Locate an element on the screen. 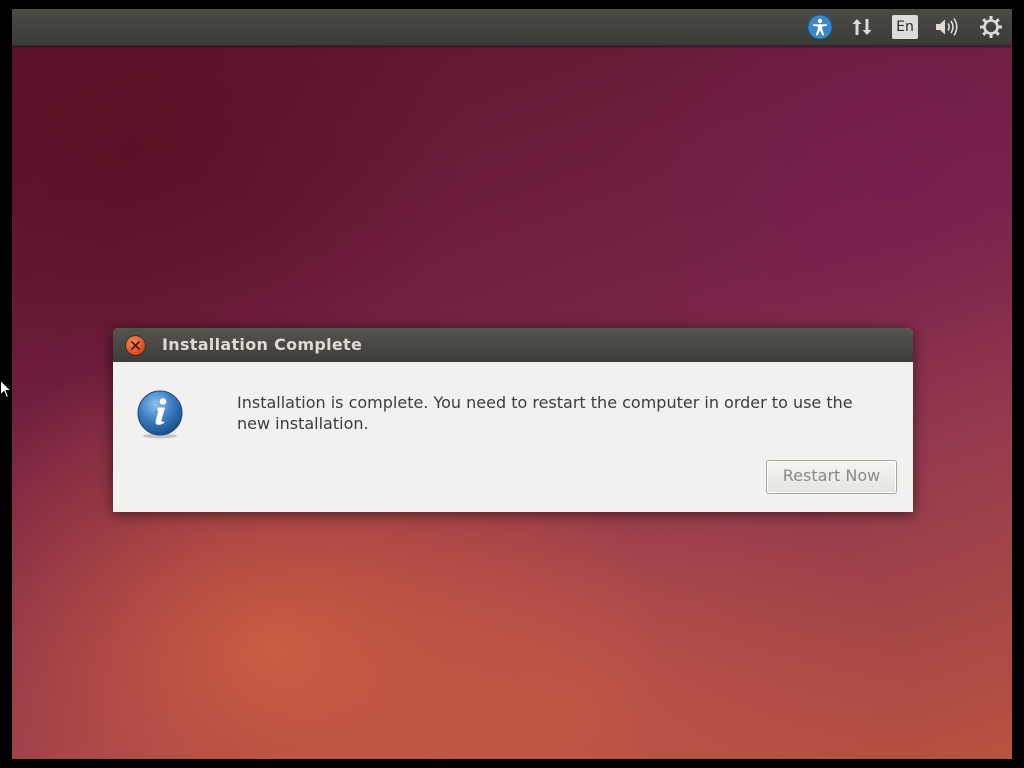 The height and width of the screenshot is (768, 1024). settings-gear-icon is located at coordinates (991, 27).